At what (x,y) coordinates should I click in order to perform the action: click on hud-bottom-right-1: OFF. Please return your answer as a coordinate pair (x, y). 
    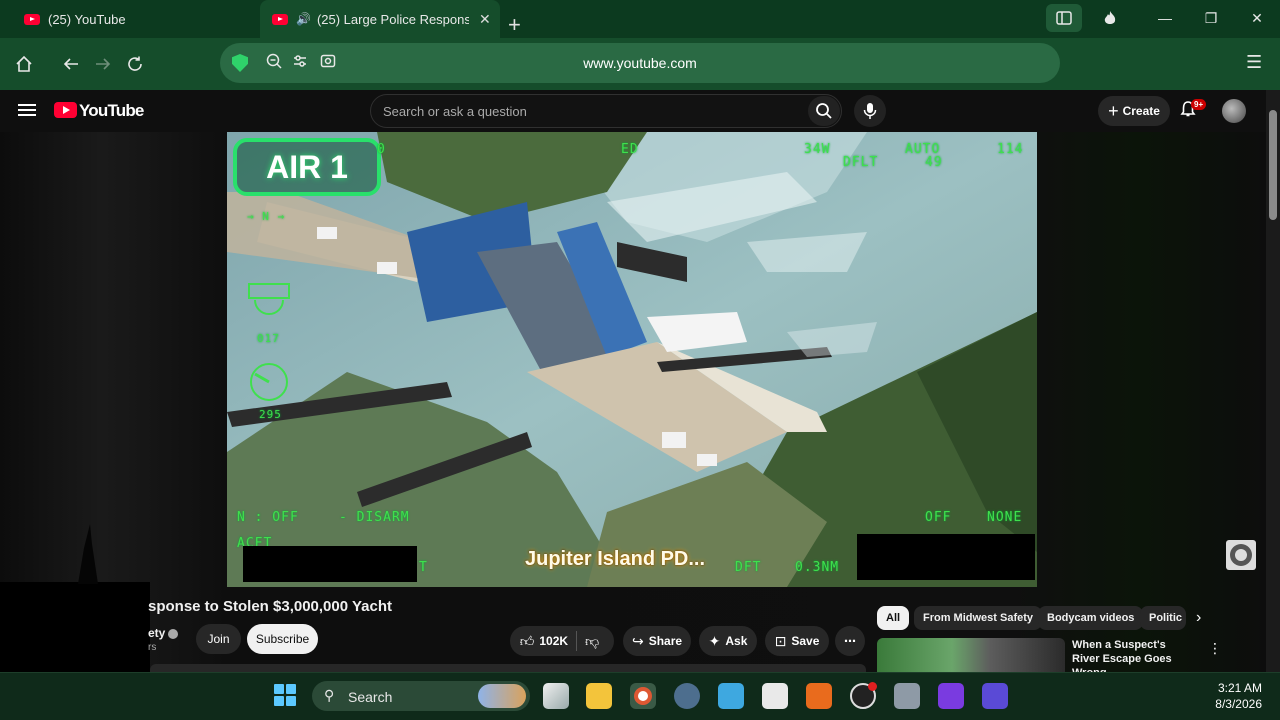
    Looking at the image, I should click on (938, 517).